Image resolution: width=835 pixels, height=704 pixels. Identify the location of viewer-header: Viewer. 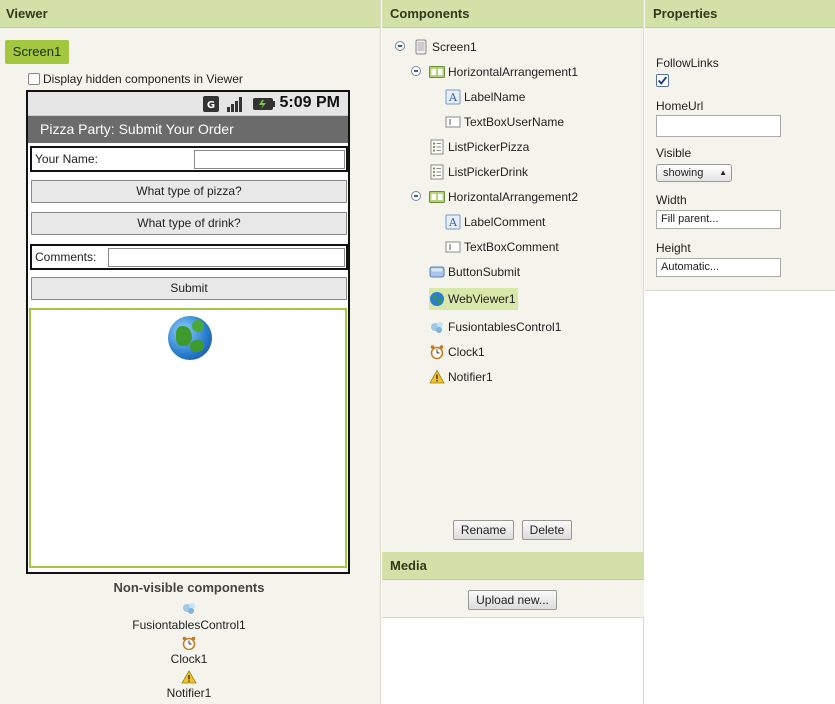
(190, 14).